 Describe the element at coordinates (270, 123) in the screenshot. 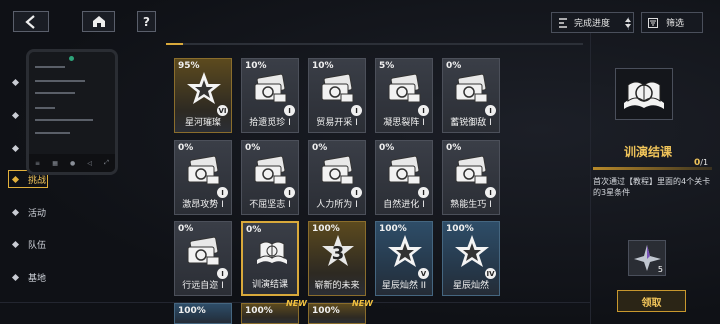

I see `card-title: 拾遗觅珍 I` at that location.